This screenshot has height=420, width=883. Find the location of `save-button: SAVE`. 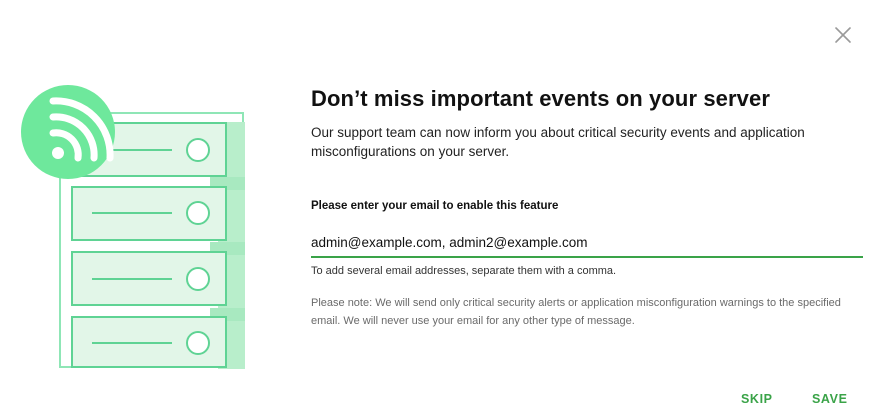

save-button: SAVE is located at coordinates (830, 399).